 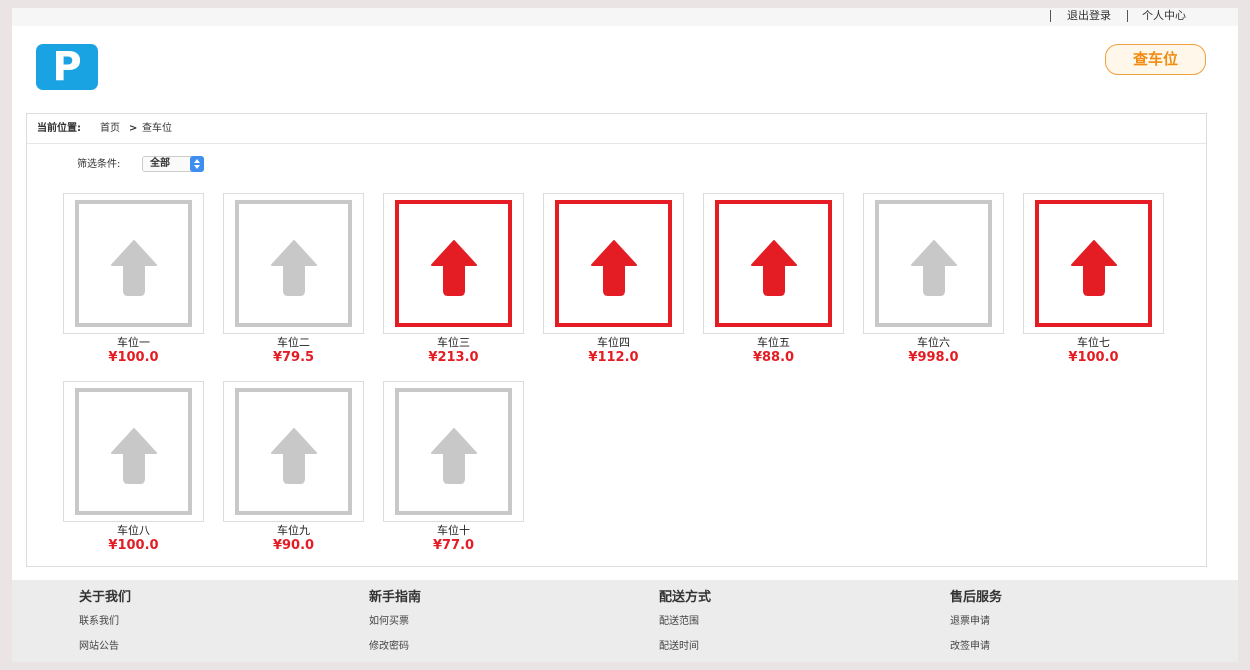 I want to click on spot-name: 车位七, so click(x=1093, y=342).